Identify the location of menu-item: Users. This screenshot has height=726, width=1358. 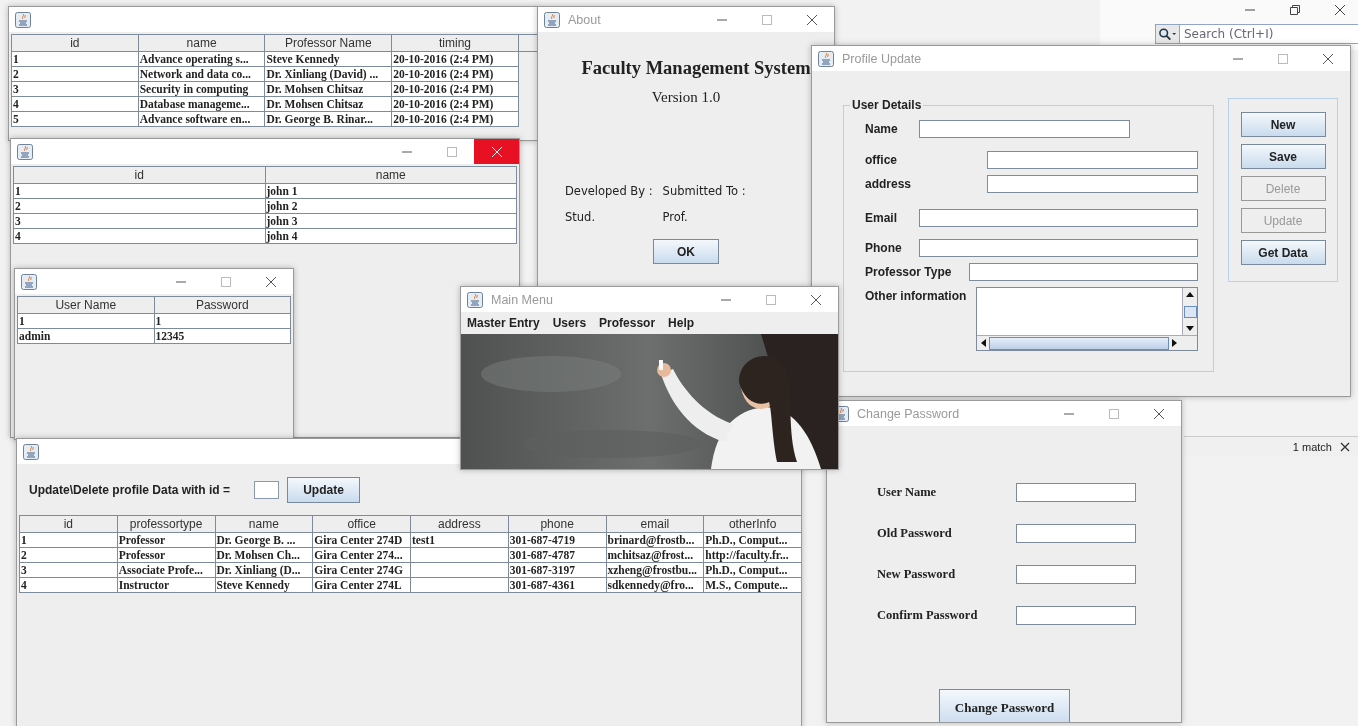
(569, 325).